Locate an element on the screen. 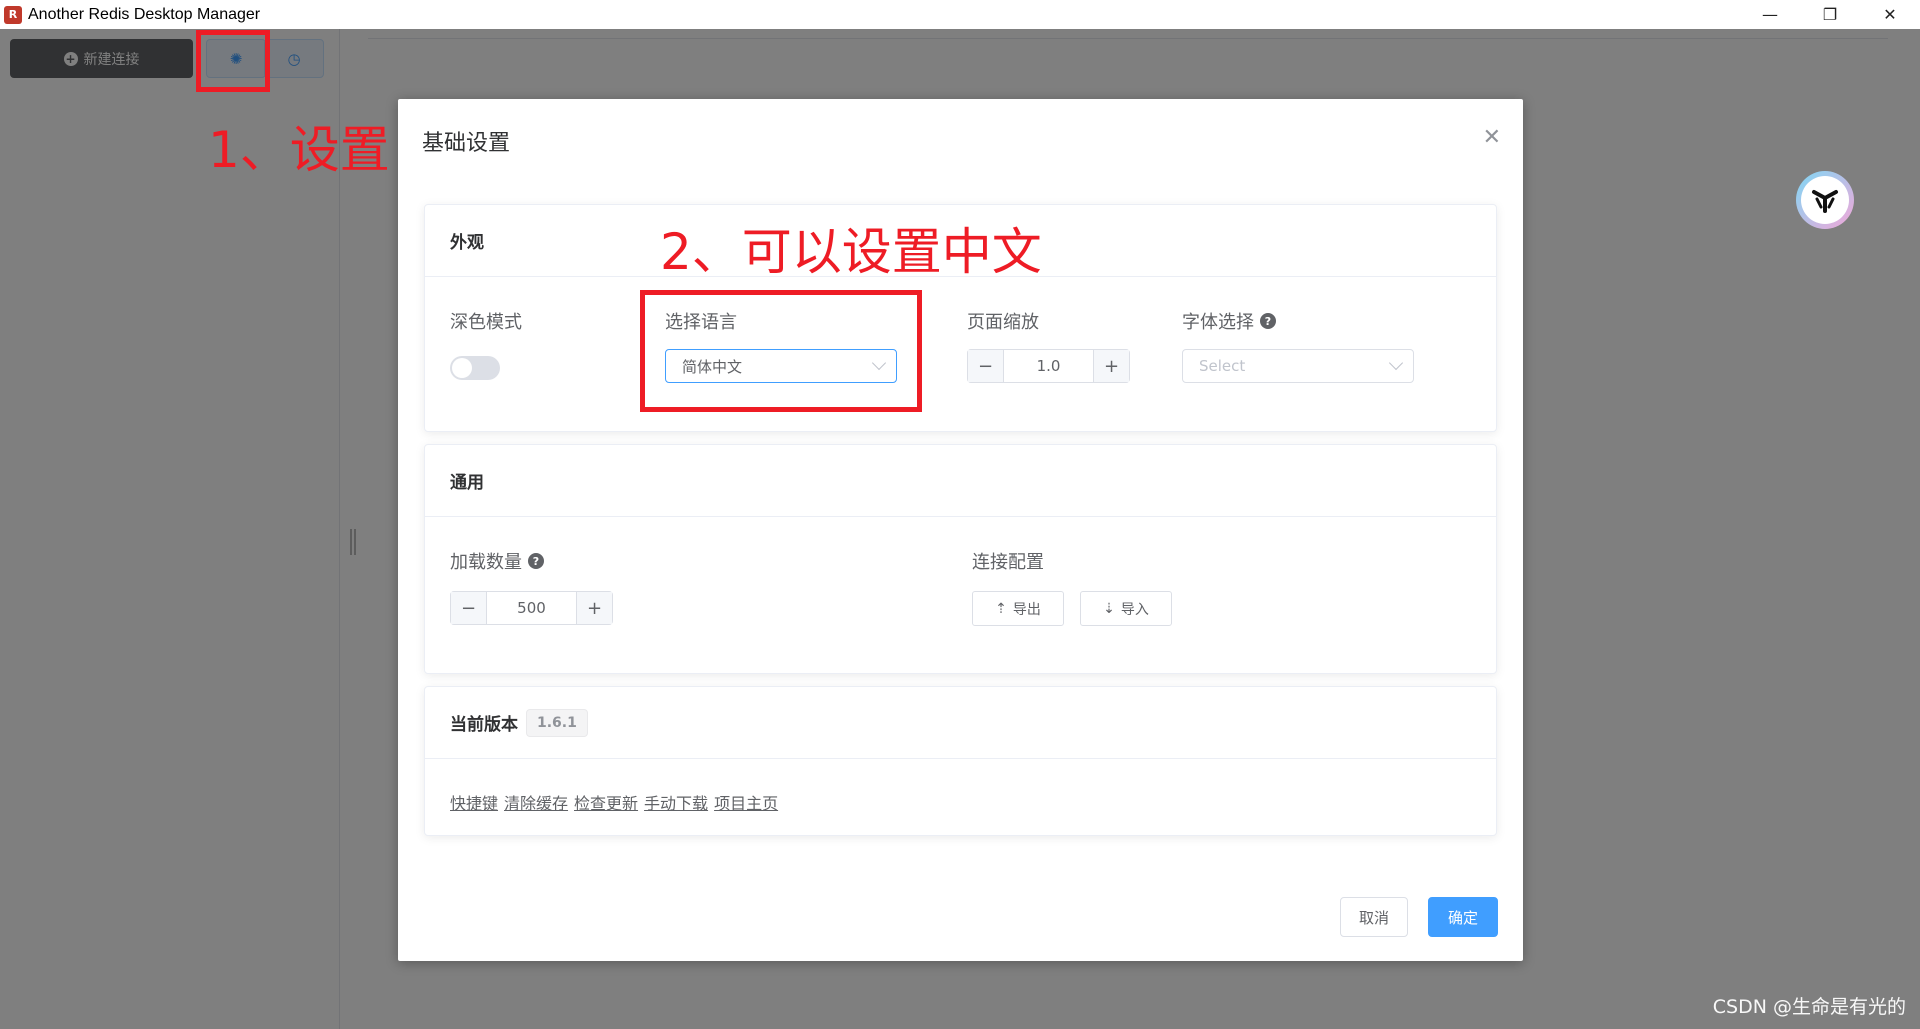  maximize-button: ❐ is located at coordinates (1830, 14).